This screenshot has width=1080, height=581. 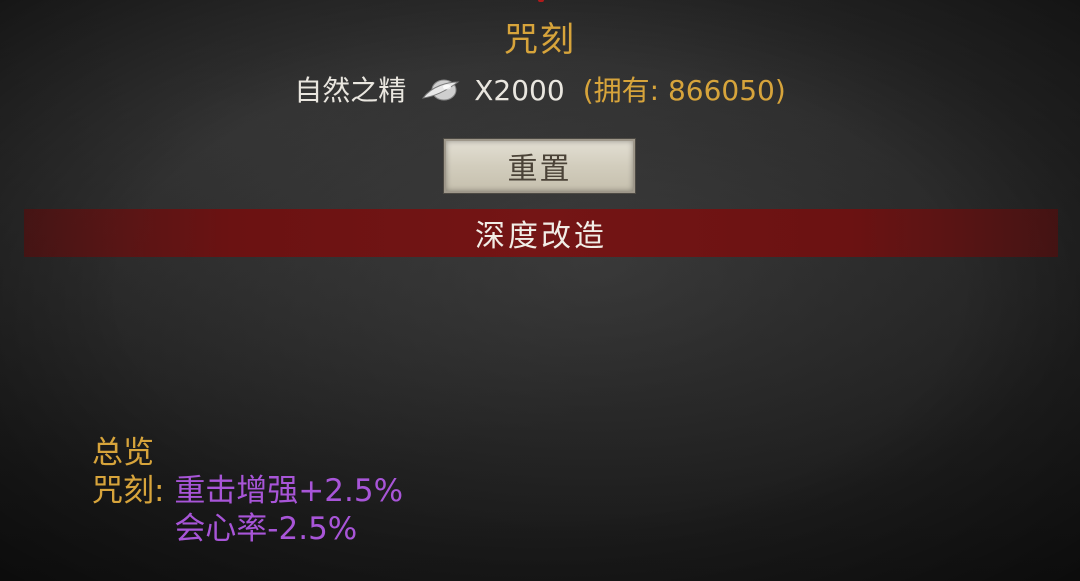 I want to click on material-amount: X2000, so click(x=519, y=90).